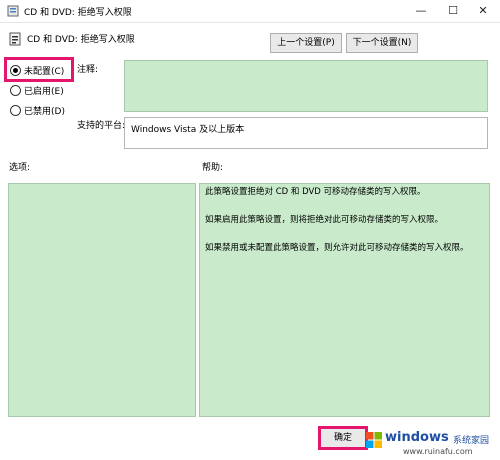 The width and height of the screenshot is (500, 460). I want to click on policy-setting-icon, so click(15, 39).